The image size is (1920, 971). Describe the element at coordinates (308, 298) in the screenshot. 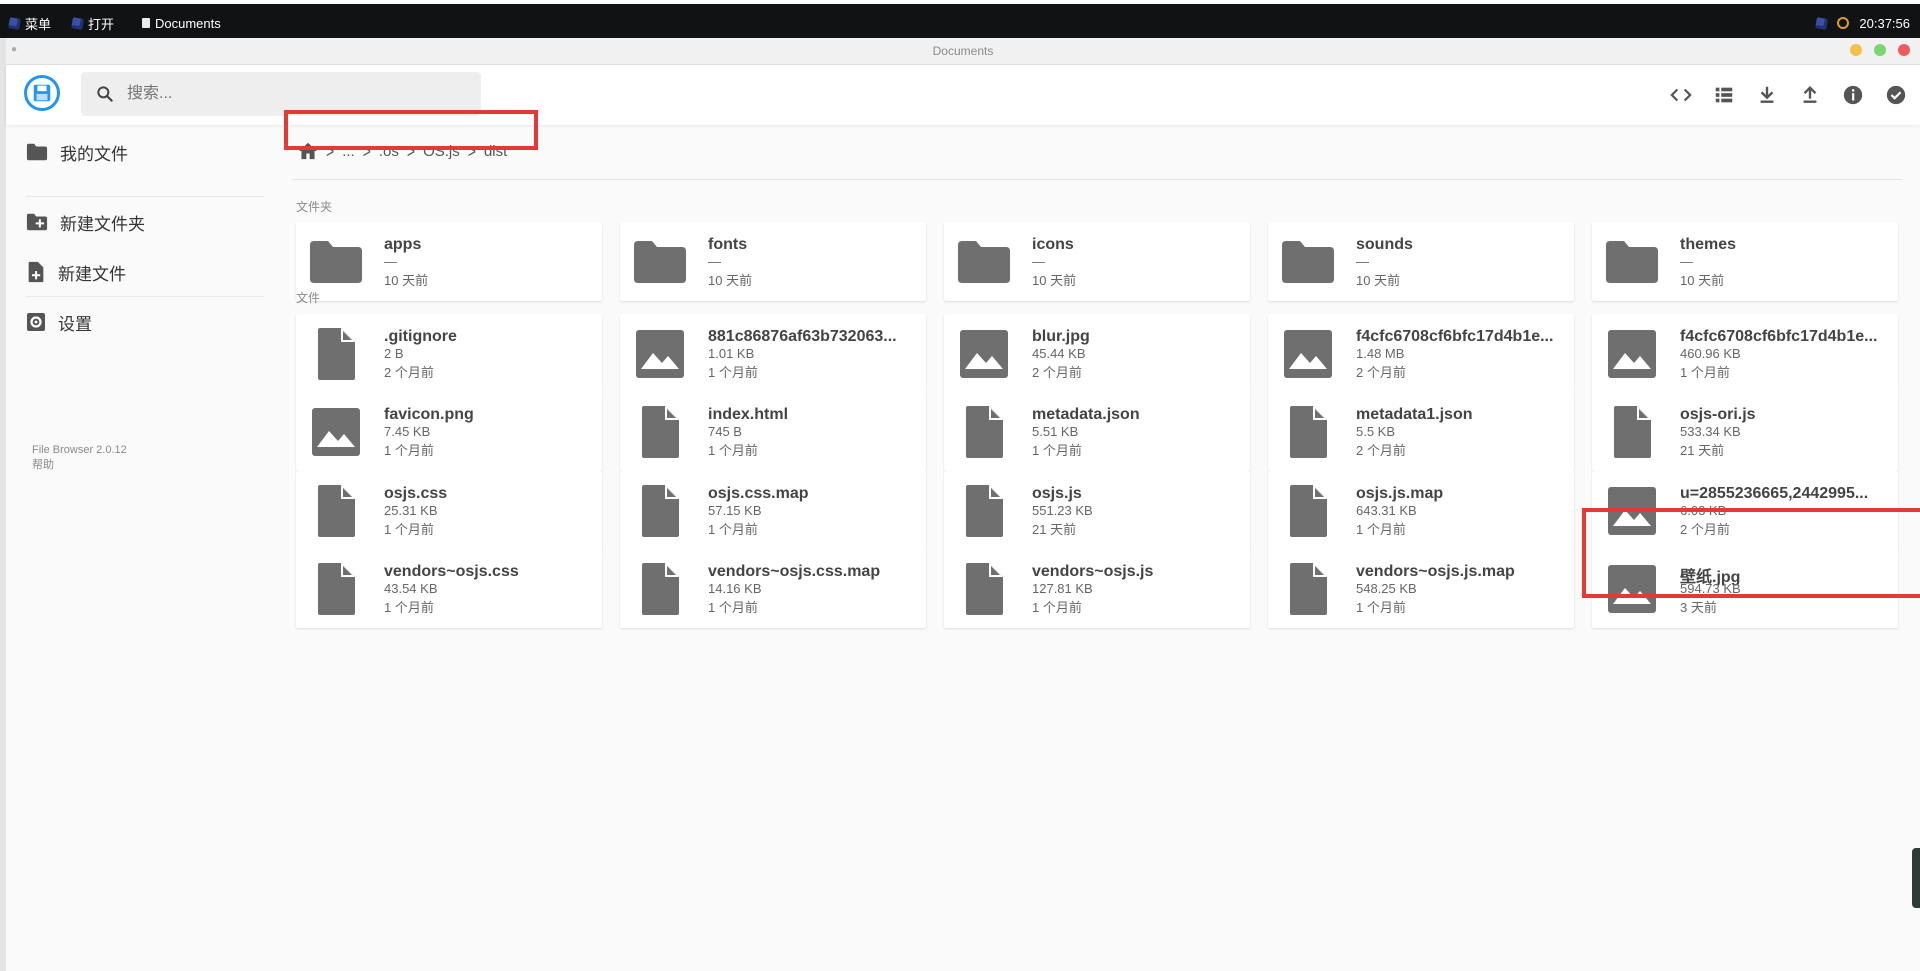

I see `files-section-label: 文件` at that location.